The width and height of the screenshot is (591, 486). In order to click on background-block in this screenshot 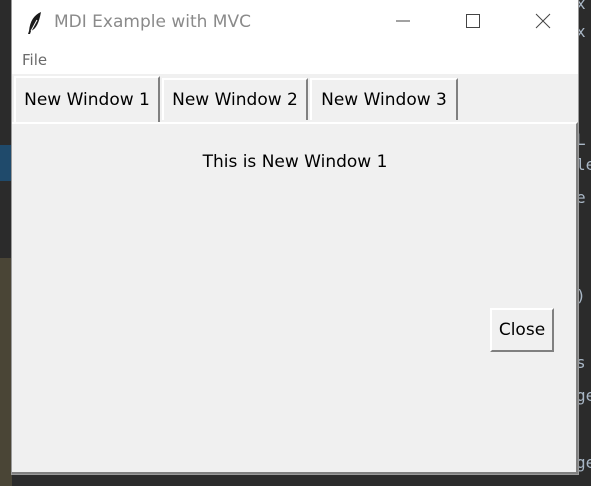, I will do `click(6, 372)`.